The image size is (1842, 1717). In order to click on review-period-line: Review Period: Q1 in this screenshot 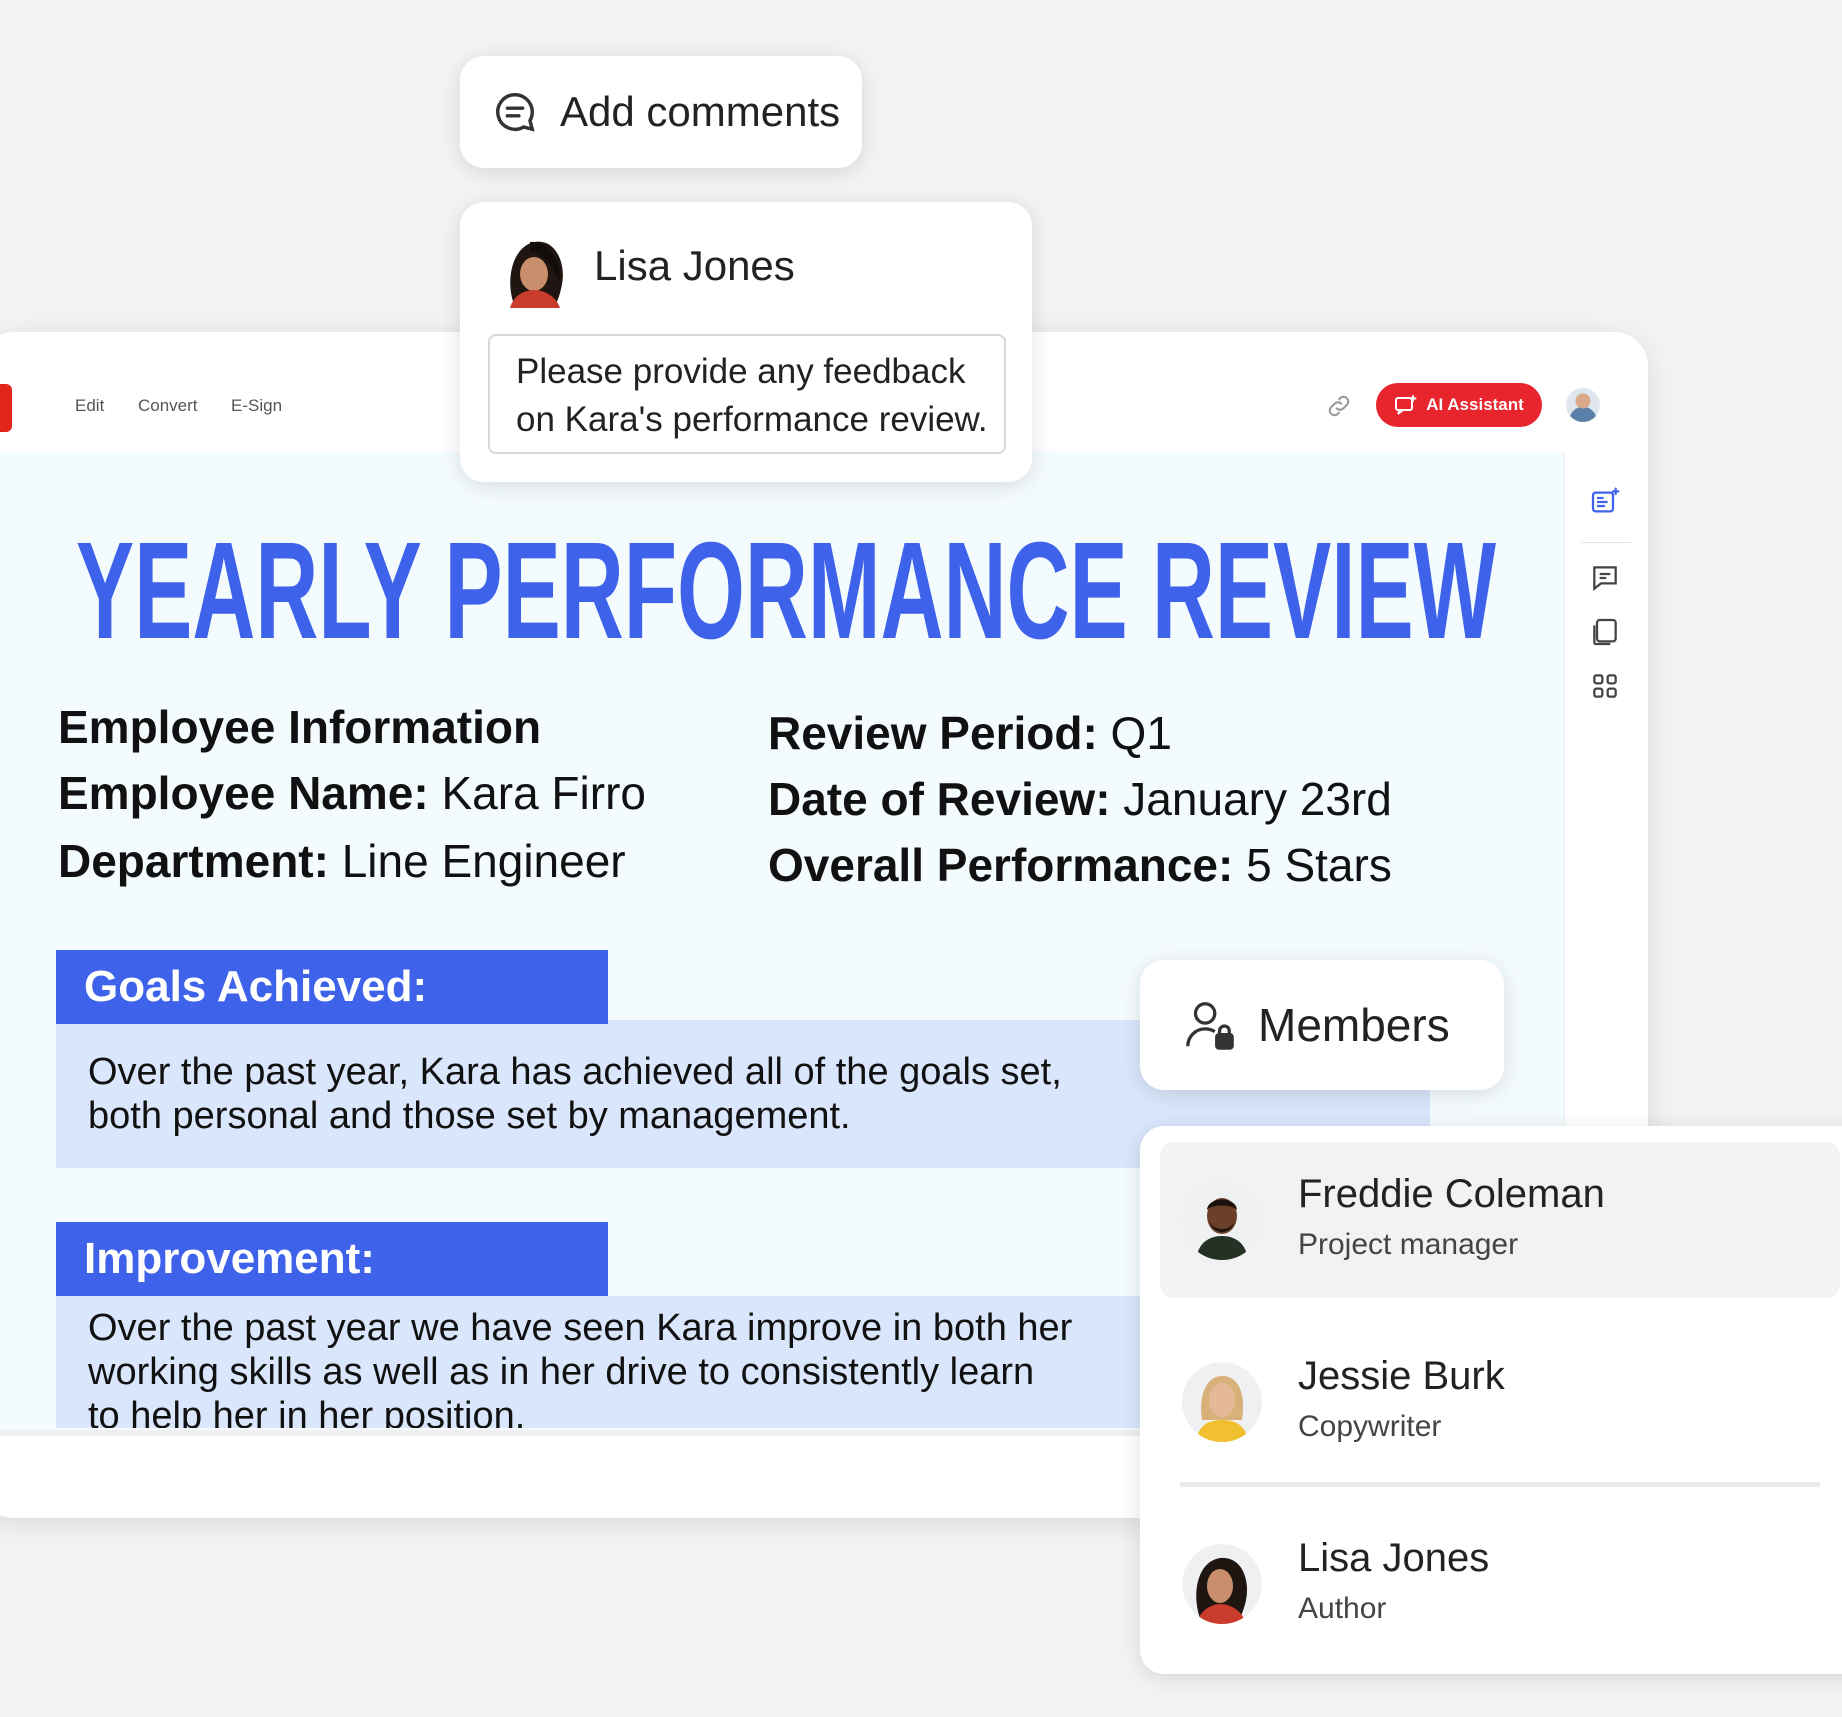, I will do `click(970, 733)`.